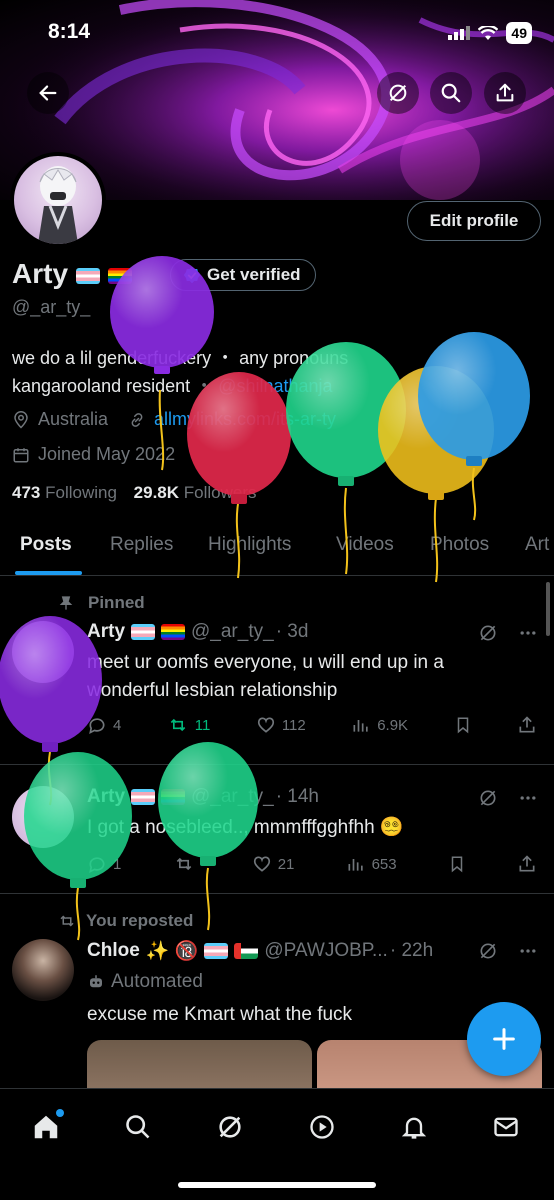  Describe the element at coordinates (58, 200) in the screenshot. I see `profile-avatar` at that location.